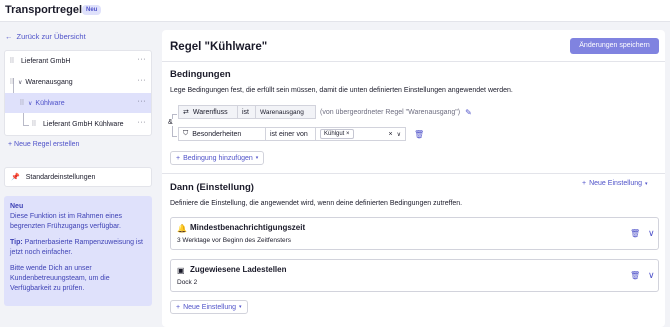 The width and height of the screenshot is (670, 327). Describe the element at coordinates (247, 112) in the screenshot. I see `condition-operator: ist` at that location.